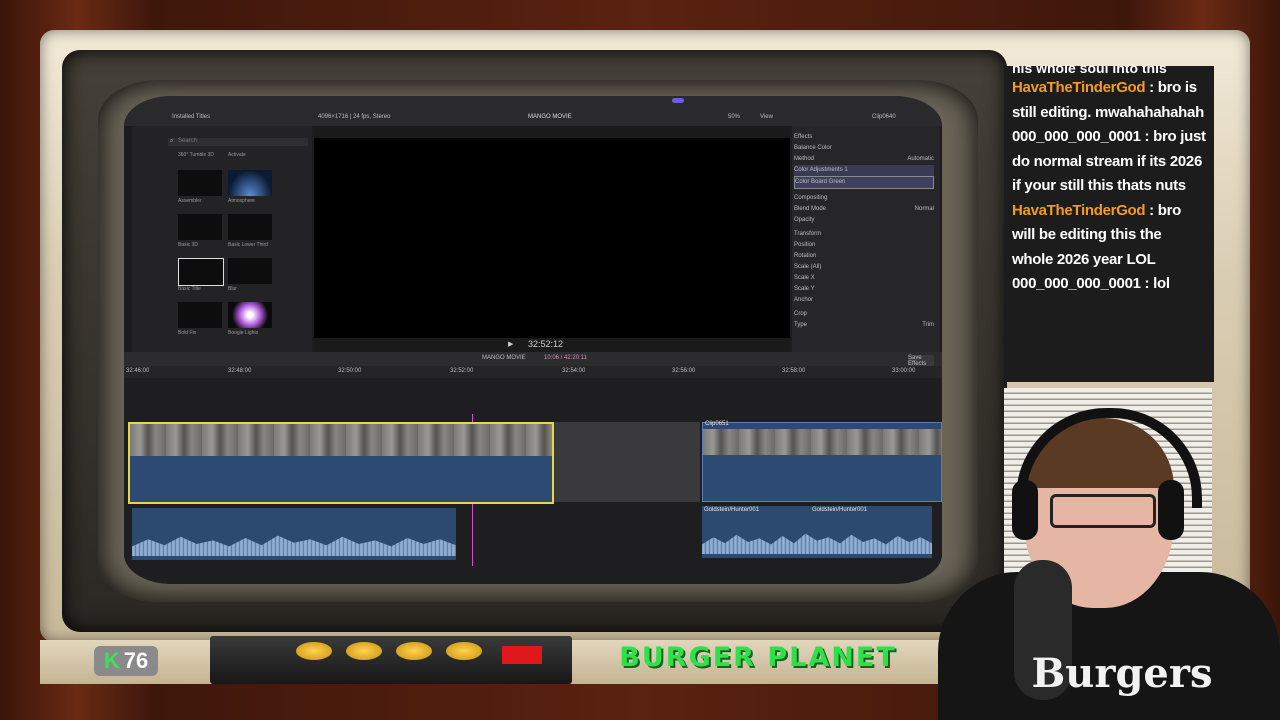 Image resolution: width=1280 pixels, height=720 pixels. Describe the element at coordinates (240, 371) in the screenshot. I see `ruler-mark: 32:48:00` at that location.